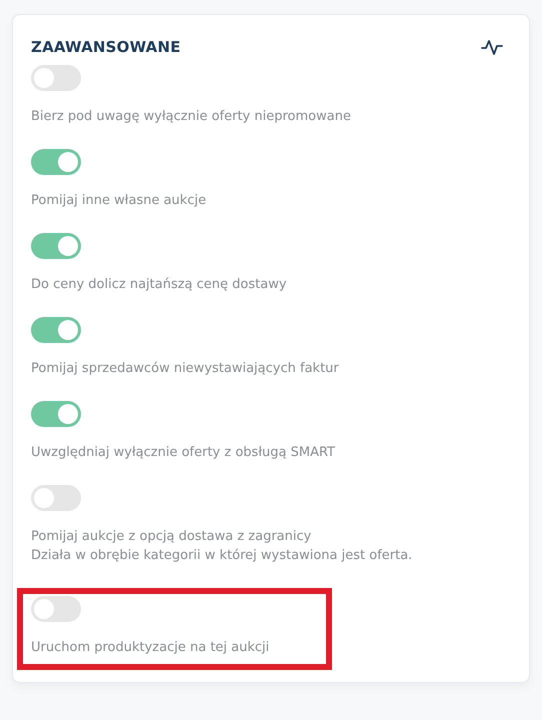 The width and height of the screenshot is (542, 720). Describe the element at coordinates (222, 555) in the screenshot. I see `option-note: Działa w obrębie kategorii w której wystawiona jest oferta.` at that location.